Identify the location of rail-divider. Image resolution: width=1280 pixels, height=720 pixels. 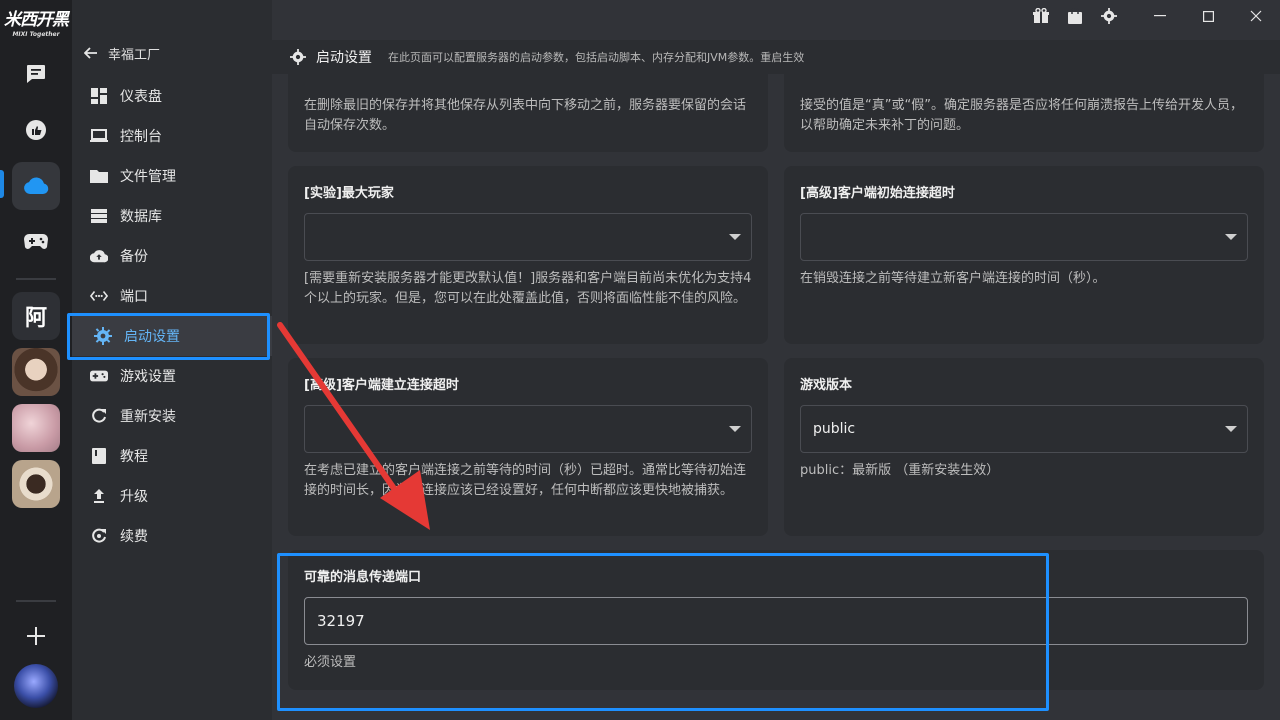
(36, 279).